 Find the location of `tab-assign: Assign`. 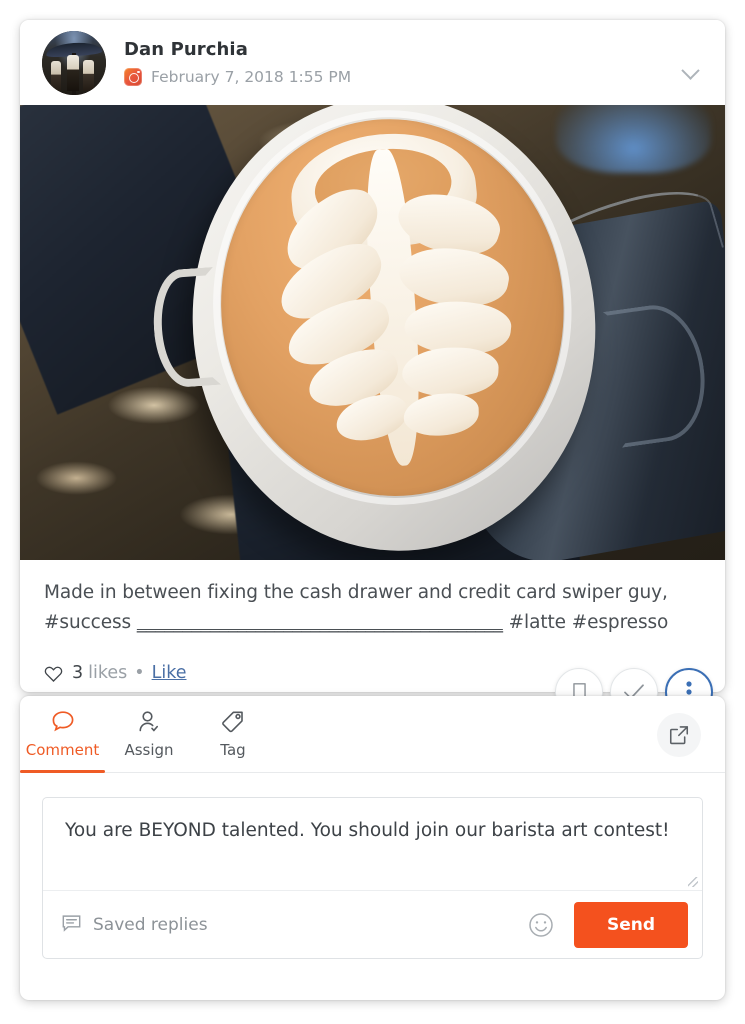

tab-assign: Assign is located at coordinates (149, 734).